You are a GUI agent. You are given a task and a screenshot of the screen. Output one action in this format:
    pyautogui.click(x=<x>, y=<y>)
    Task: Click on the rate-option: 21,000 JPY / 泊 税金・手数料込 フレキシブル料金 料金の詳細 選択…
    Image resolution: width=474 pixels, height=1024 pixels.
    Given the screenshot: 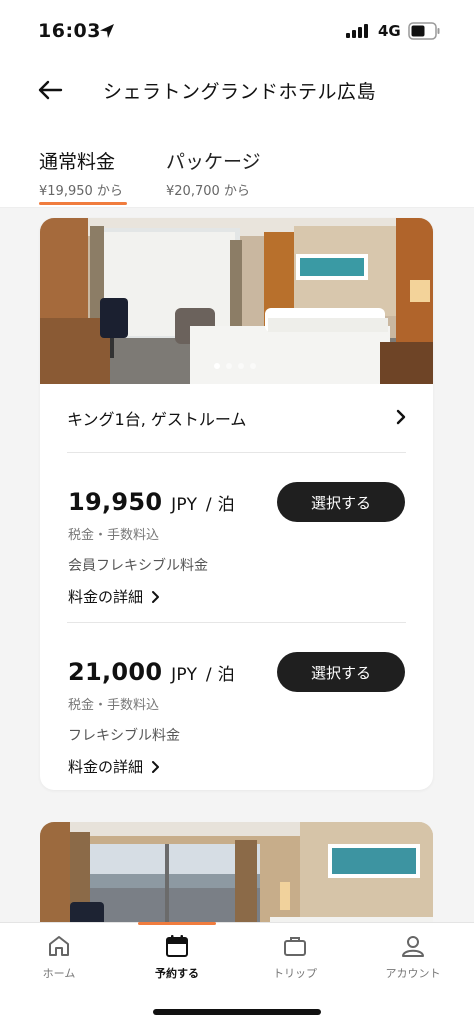 What is the action you would take?
    pyautogui.click(x=236, y=706)
    